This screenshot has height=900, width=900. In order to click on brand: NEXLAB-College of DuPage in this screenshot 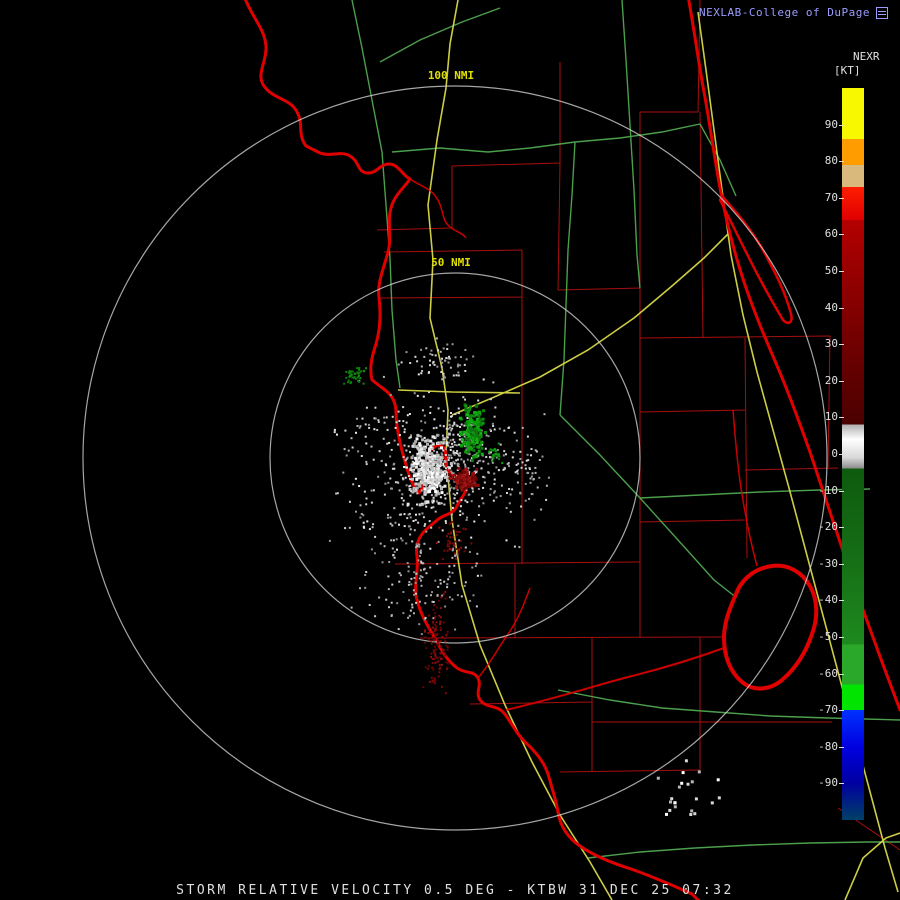, I will do `click(793, 12)`.